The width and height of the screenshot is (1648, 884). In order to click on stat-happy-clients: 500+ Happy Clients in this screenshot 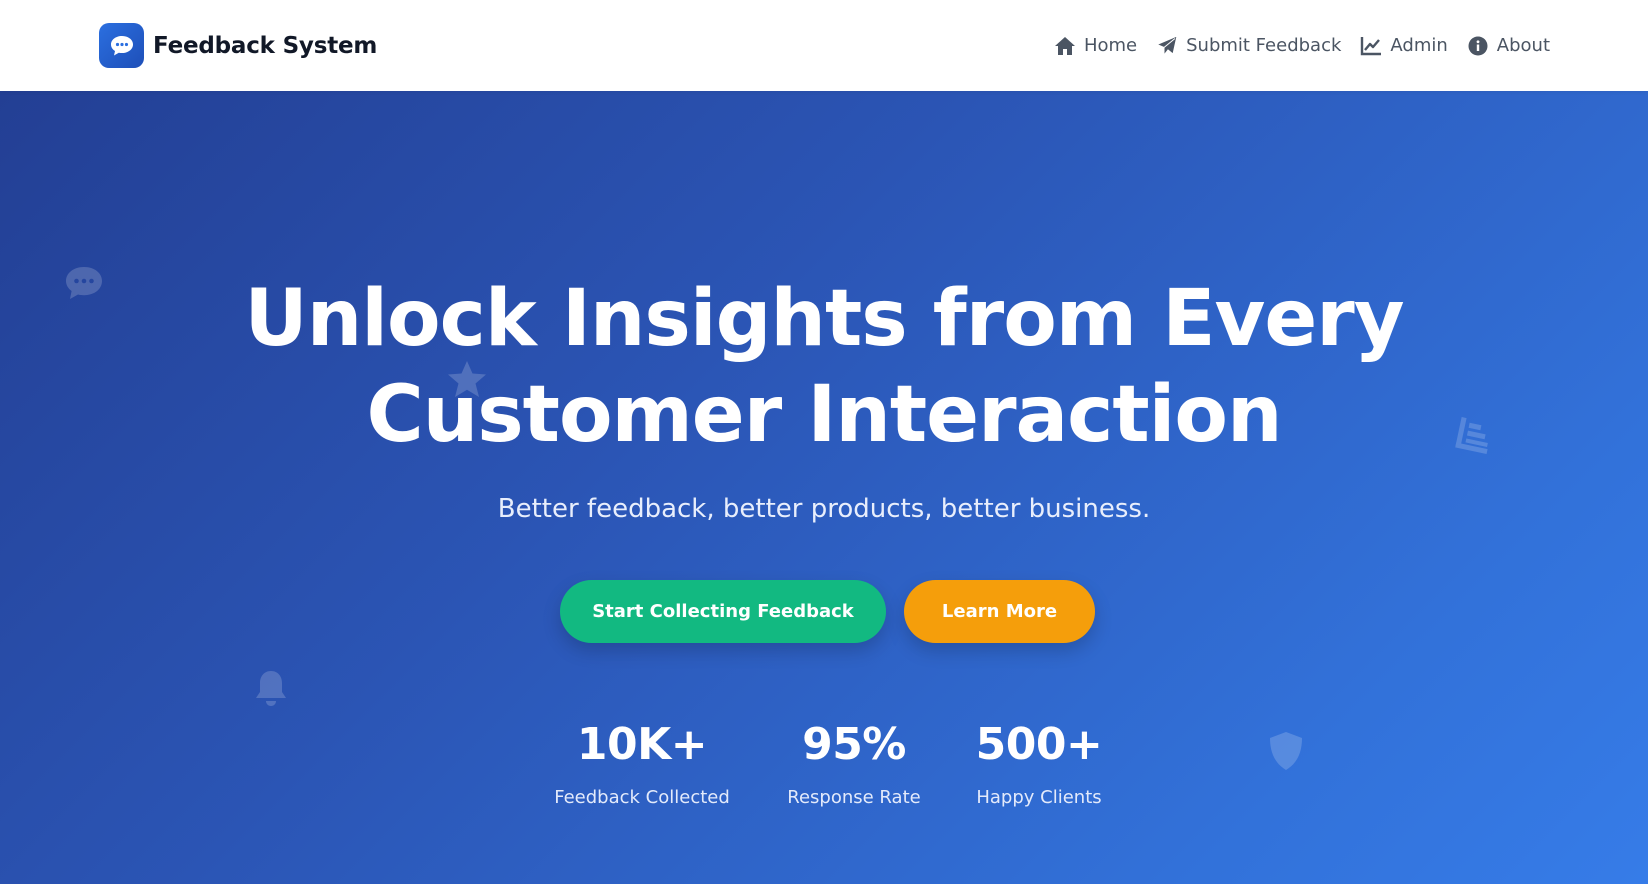, I will do `click(1039, 763)`.